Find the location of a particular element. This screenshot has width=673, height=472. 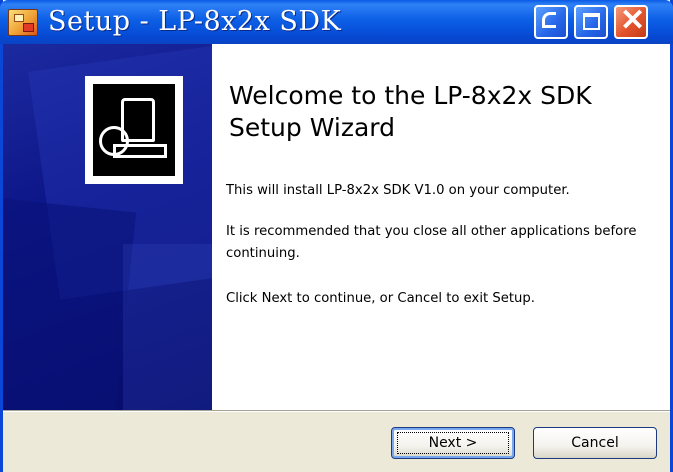

close-button: ✕ is located at coordinates (631, 21).